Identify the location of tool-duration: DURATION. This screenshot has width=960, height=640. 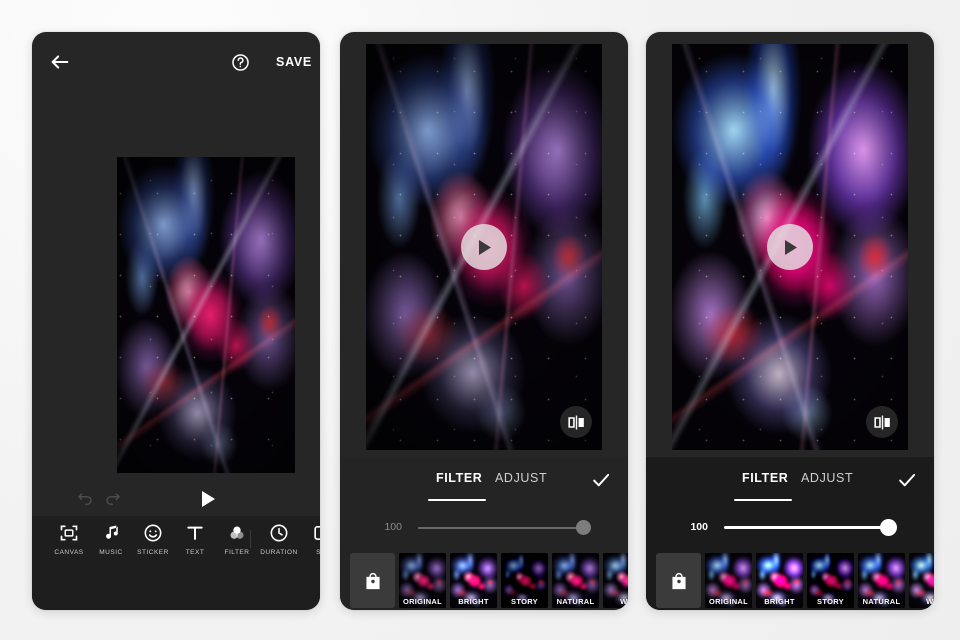
(279, 539).